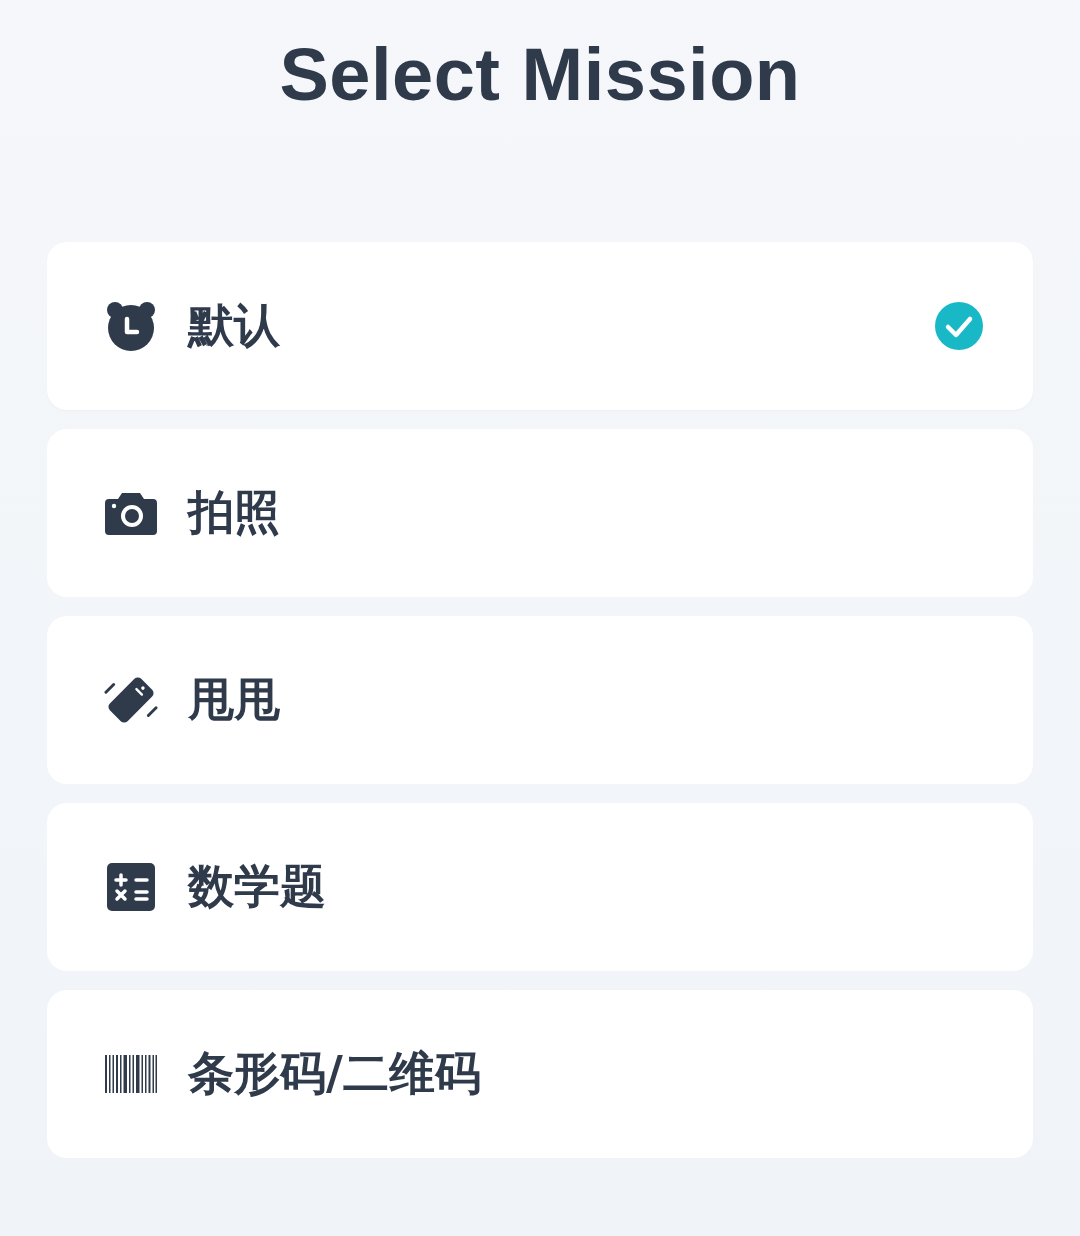 The width and height of the screenshot is (1080, 1236). I want to click on mission-option: 条形码/二维码, so click(540, 1074).